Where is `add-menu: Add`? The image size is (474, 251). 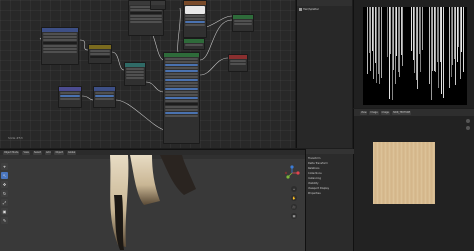
add-menu: Add is located at coordinates (48, 152).